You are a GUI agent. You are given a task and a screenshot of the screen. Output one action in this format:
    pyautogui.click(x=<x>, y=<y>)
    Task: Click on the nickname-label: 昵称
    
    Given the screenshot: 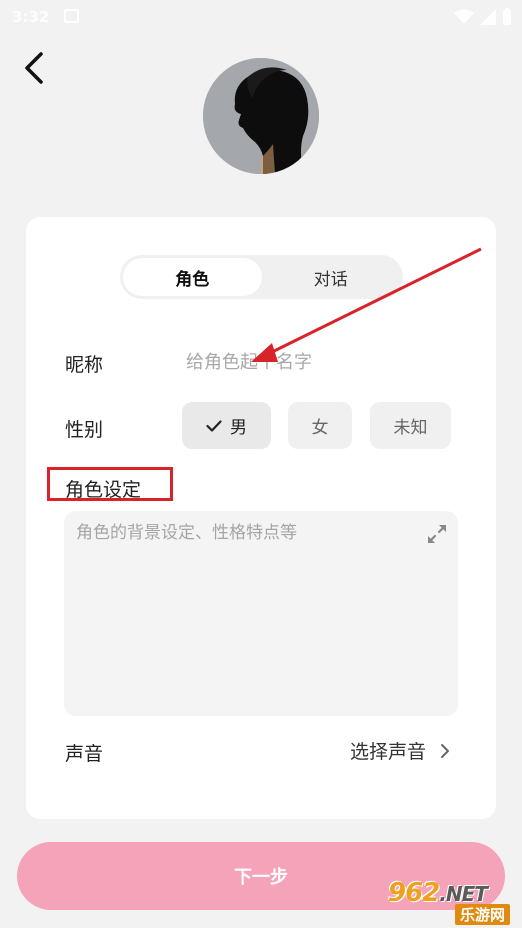 What is the action you would take?
    pyautogui.click(x=84, y=365)
    